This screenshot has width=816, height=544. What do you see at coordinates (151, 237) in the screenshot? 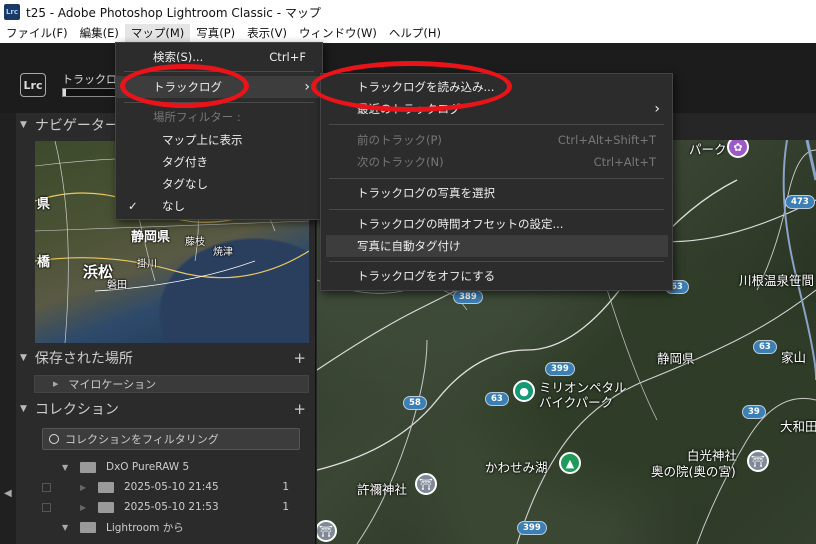
I see `nav-label: 静岡県` at bounding box center [151, 237].